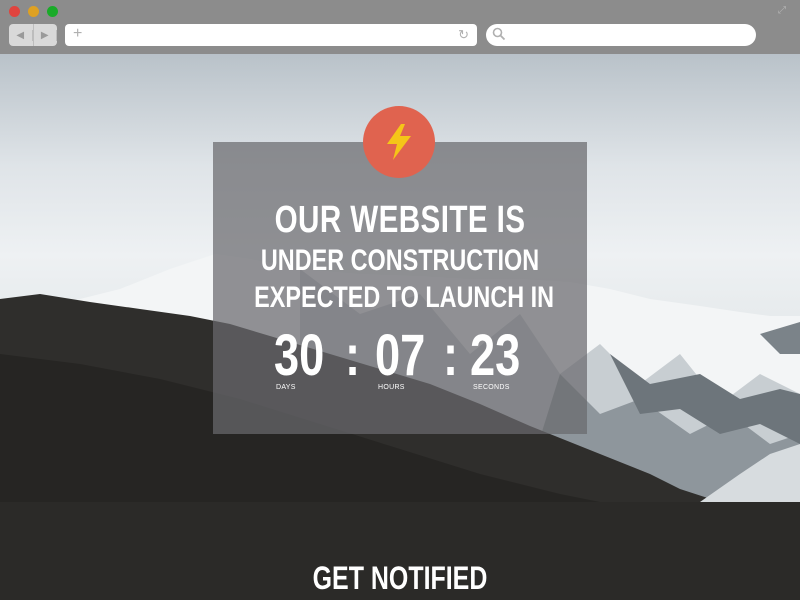 This screenshot has height=600, width=800. I want to click on headline-line-3: EXPECTED TO LAUNCH IN, so click(404, 297).